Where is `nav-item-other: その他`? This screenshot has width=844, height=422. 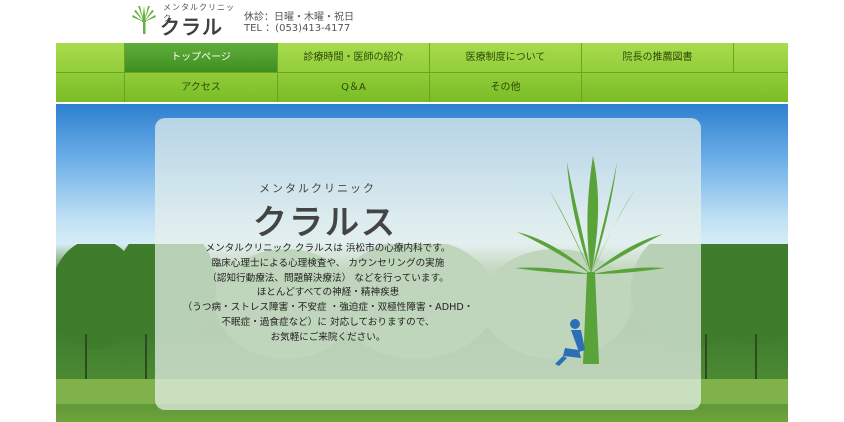 nav-item-other: その他 is located at coordinates (505, 87).